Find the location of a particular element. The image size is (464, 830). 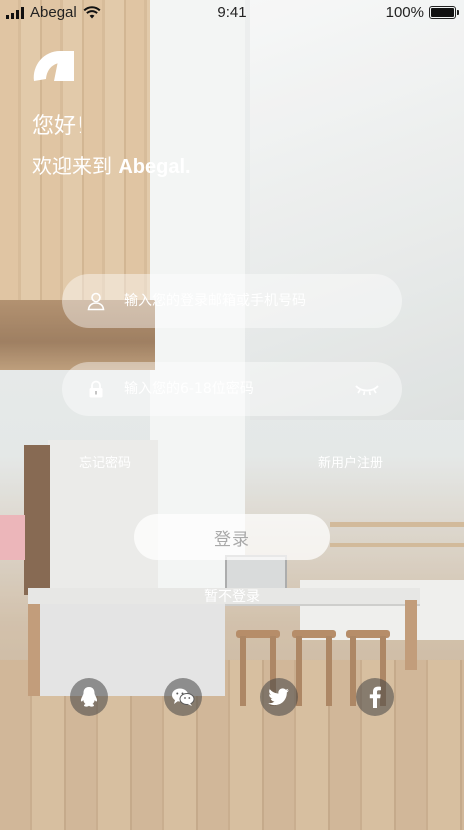

status-right: 100% is located at coordinates (422, 12).